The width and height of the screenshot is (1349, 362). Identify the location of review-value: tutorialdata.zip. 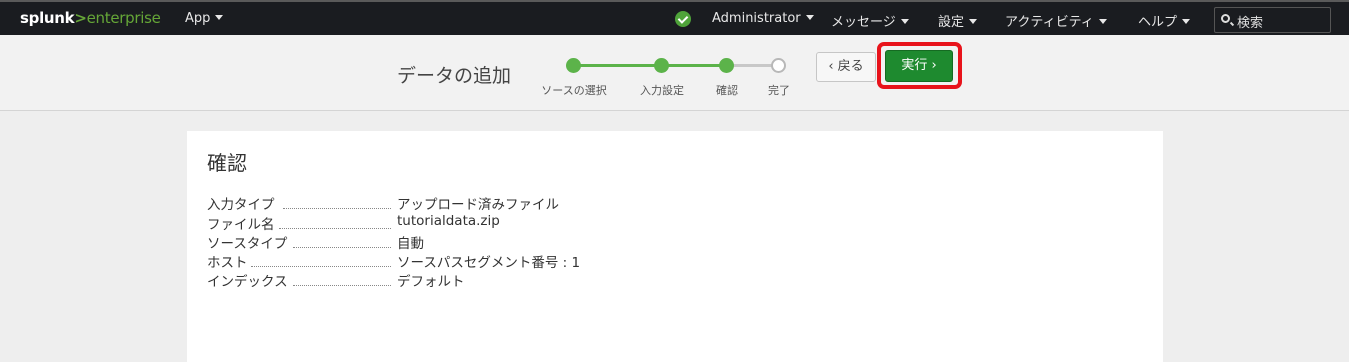
(448, 221).